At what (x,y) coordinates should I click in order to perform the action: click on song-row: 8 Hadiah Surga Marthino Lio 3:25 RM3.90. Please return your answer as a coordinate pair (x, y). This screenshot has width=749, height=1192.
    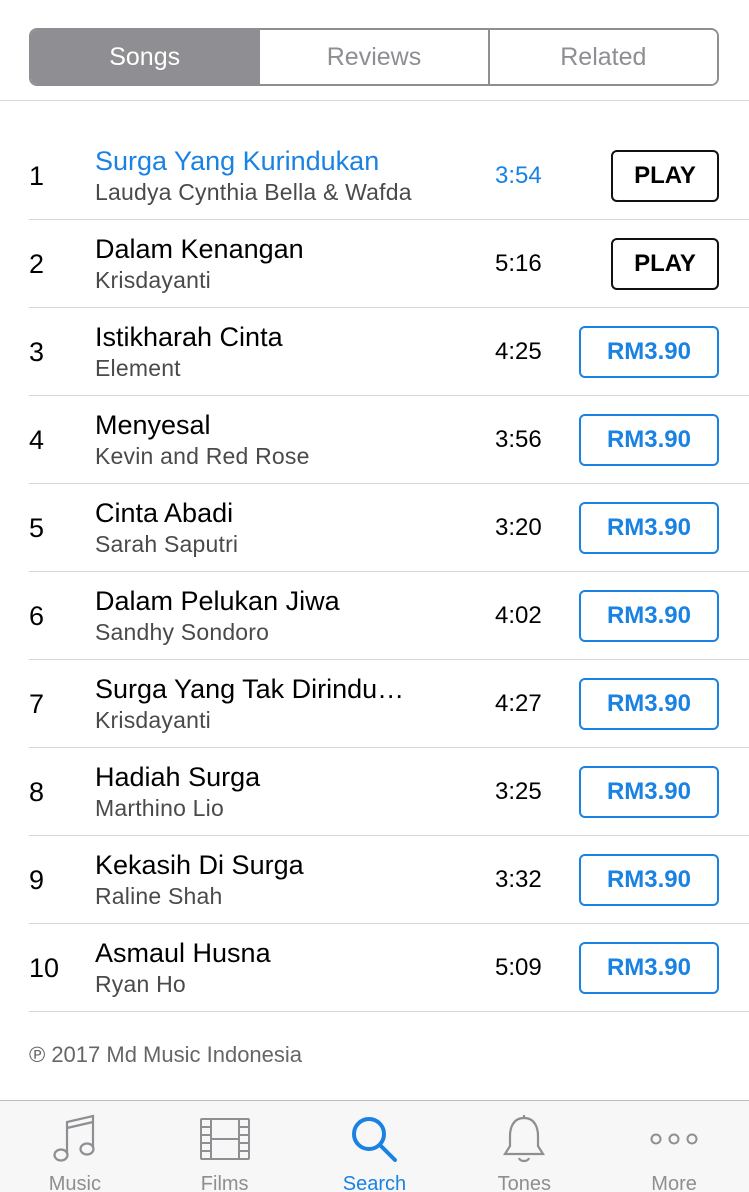
    Looking at the image, I should click on (389, 792).